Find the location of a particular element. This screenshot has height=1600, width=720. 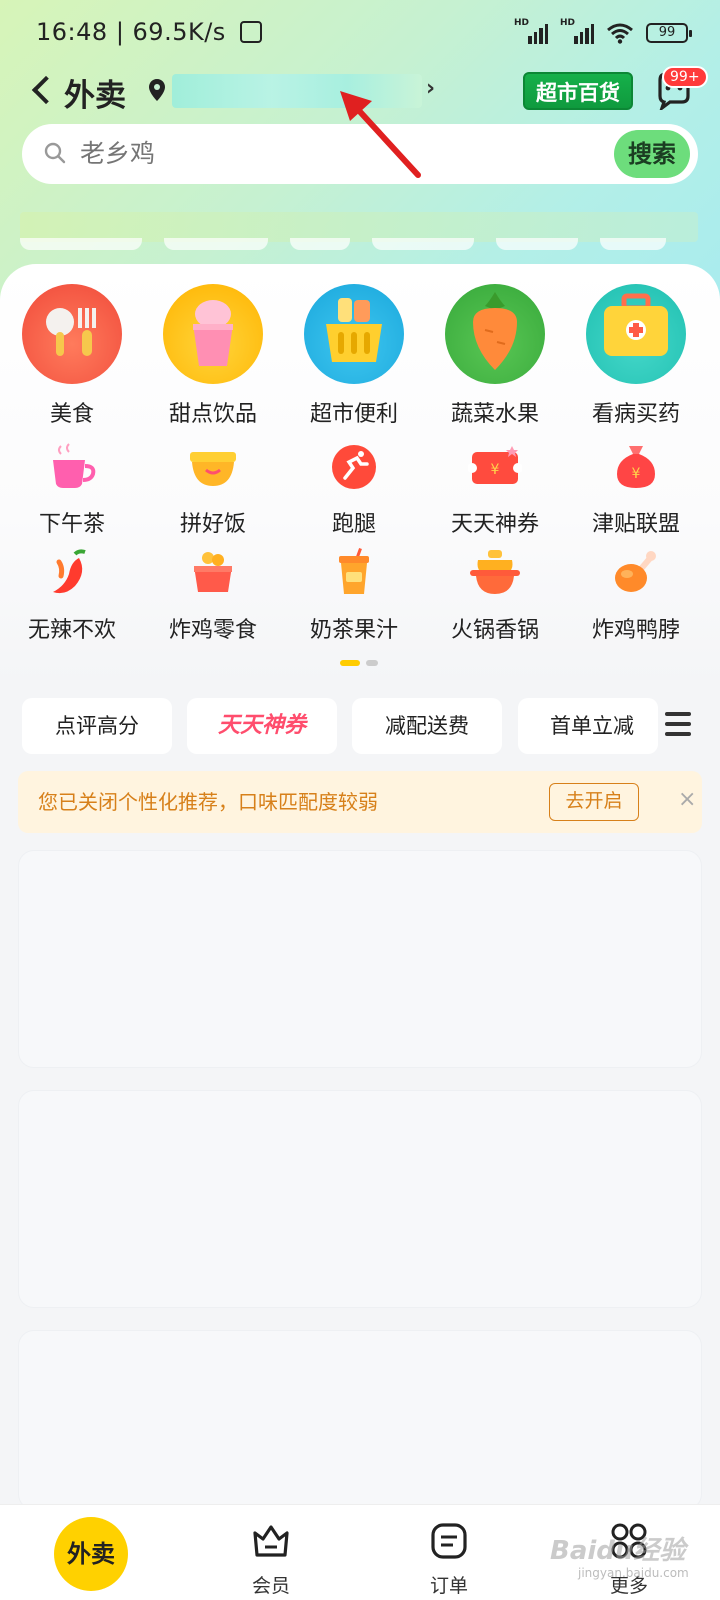

page-title: 外卖 is located at coordinates (95, 96).